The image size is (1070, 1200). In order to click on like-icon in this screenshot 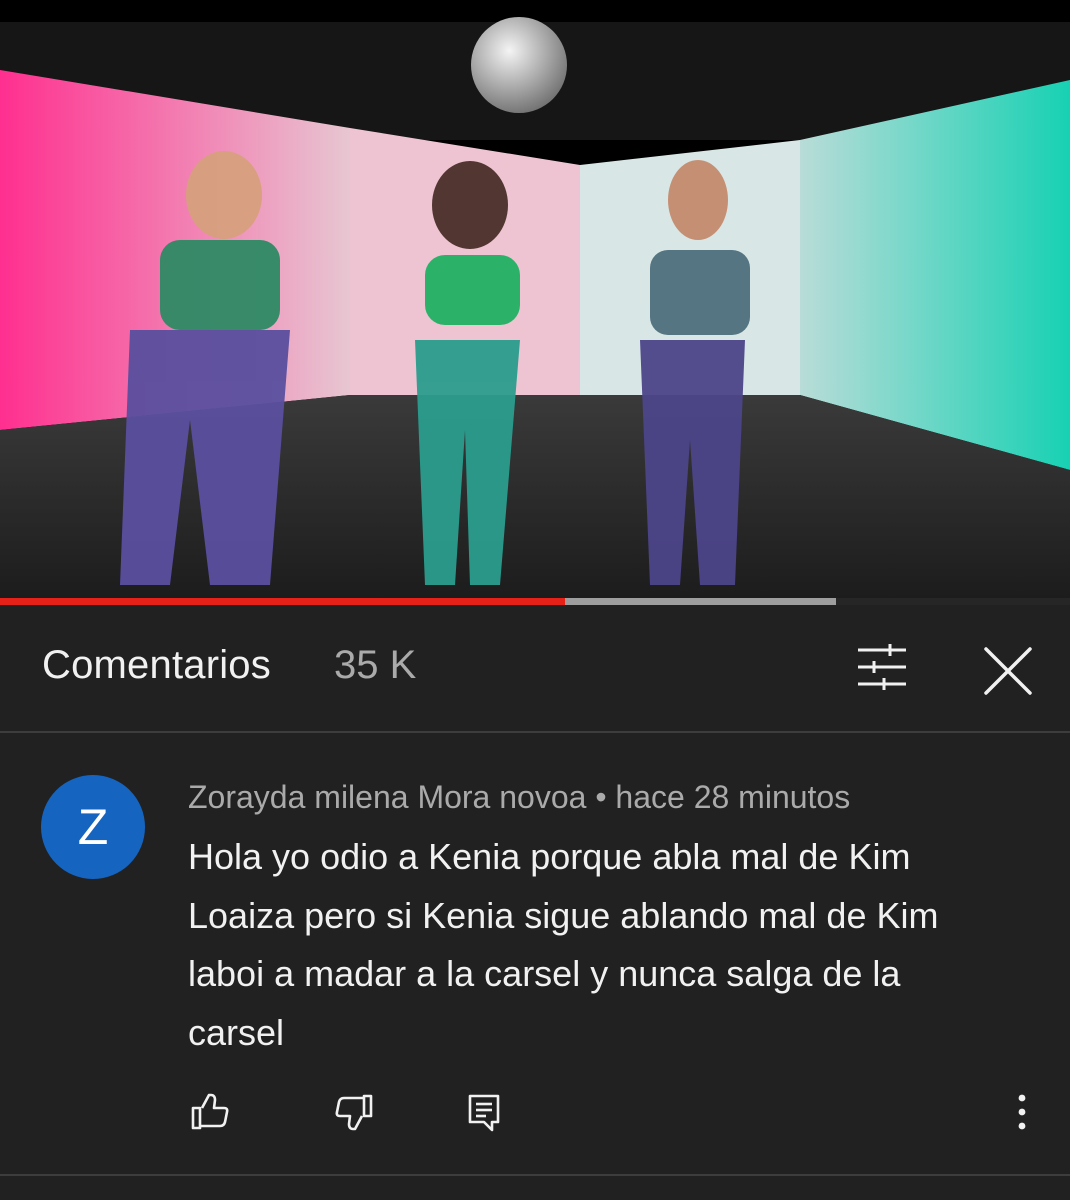, I will do `click(210, 1111)`.